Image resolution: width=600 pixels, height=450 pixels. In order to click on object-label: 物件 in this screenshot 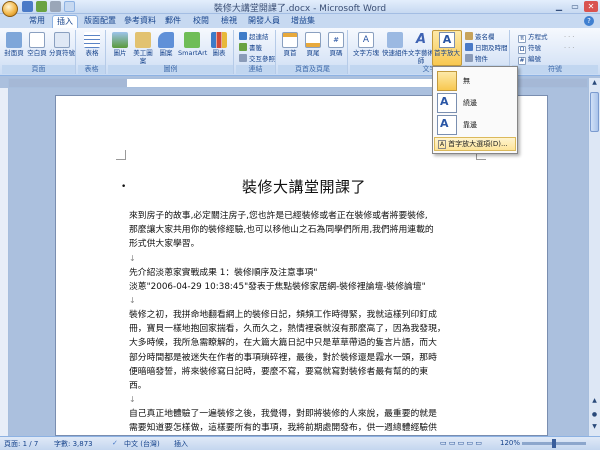, I will do `click(481, 59)`.